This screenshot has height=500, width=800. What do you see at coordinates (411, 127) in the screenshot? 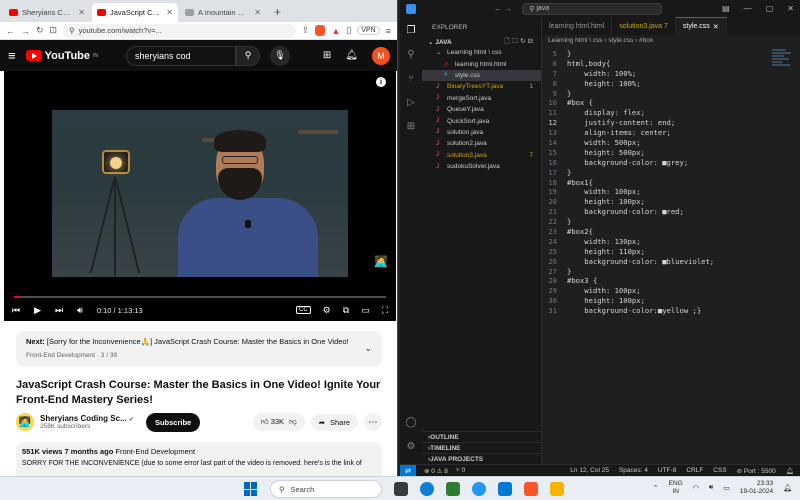
I see `extensions-icon: ⊞` at bounding box center [411, 127].